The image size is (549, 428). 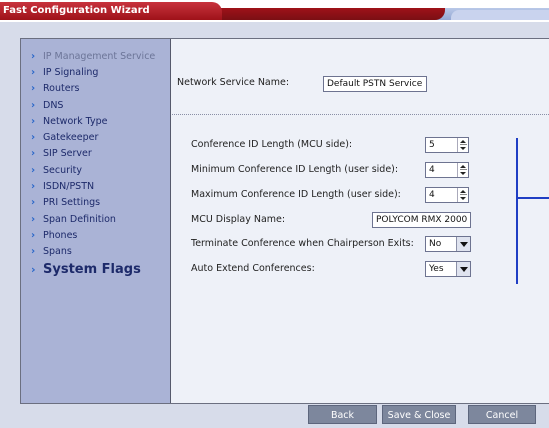 I want to click on callout-pointer-line, so click(x=532, y=198).